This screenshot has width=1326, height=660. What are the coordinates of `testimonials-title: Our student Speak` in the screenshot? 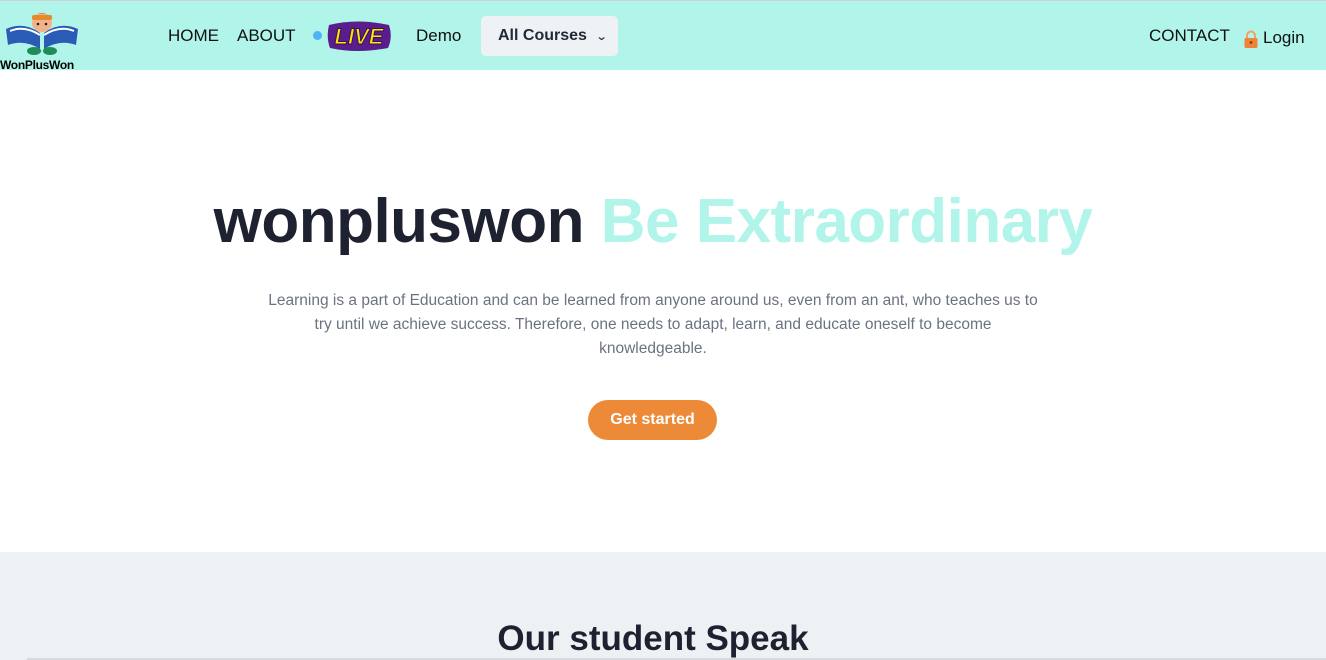 It's located at (653, 638).